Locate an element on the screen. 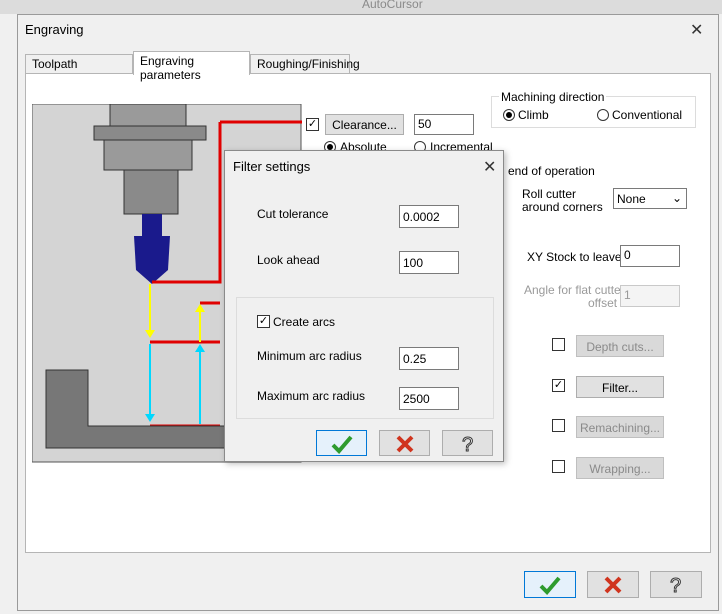 This screenshot has width=722, height=614. tool-shank is located at coordinates (152, 225).